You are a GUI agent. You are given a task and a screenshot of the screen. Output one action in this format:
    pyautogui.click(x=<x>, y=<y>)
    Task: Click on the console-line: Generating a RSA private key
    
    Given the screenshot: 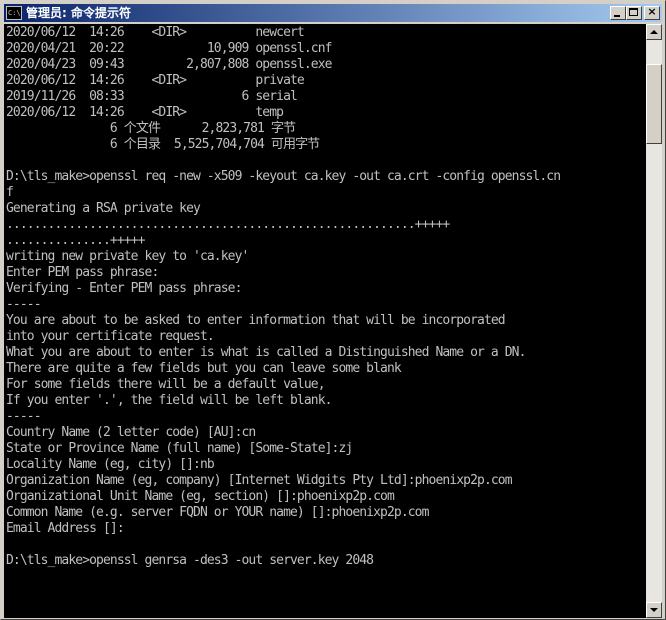 What is the action you would take?
    pyautogui.click(x=103, y=208)
    